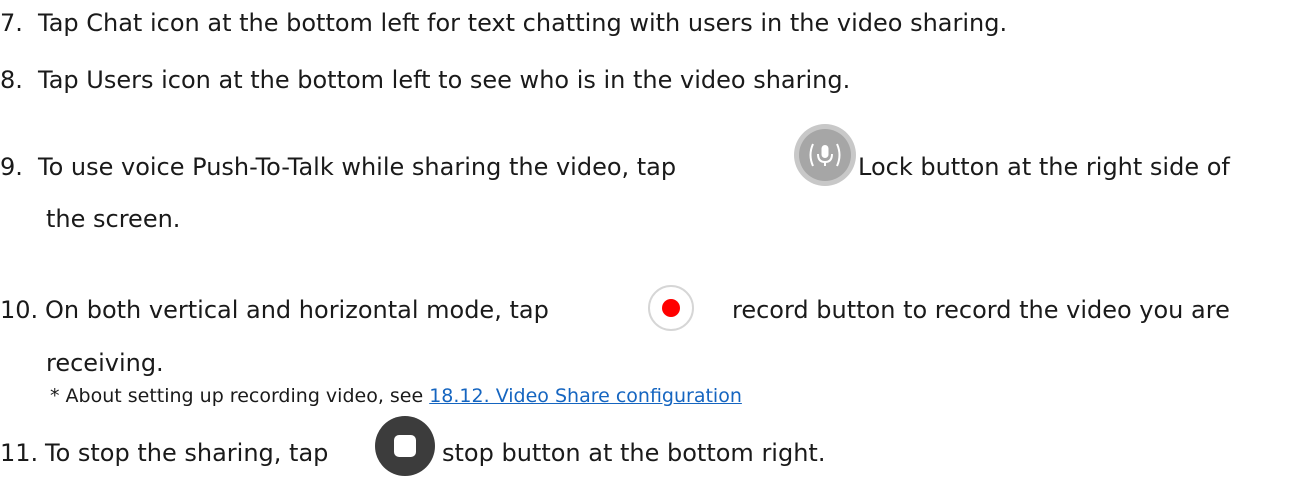  I want to click on item-text-after-icon: stop button at the bottom right., so click(634, 453).